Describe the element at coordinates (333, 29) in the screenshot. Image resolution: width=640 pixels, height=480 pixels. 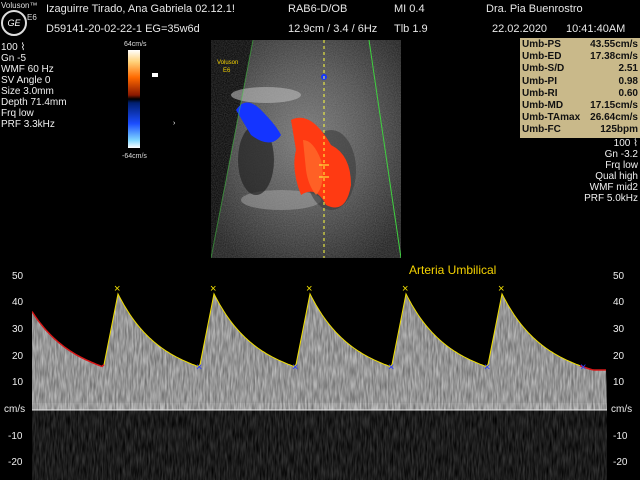
I see `depth-info: 12.9cm / 3.4 / 6Hz` at that location.